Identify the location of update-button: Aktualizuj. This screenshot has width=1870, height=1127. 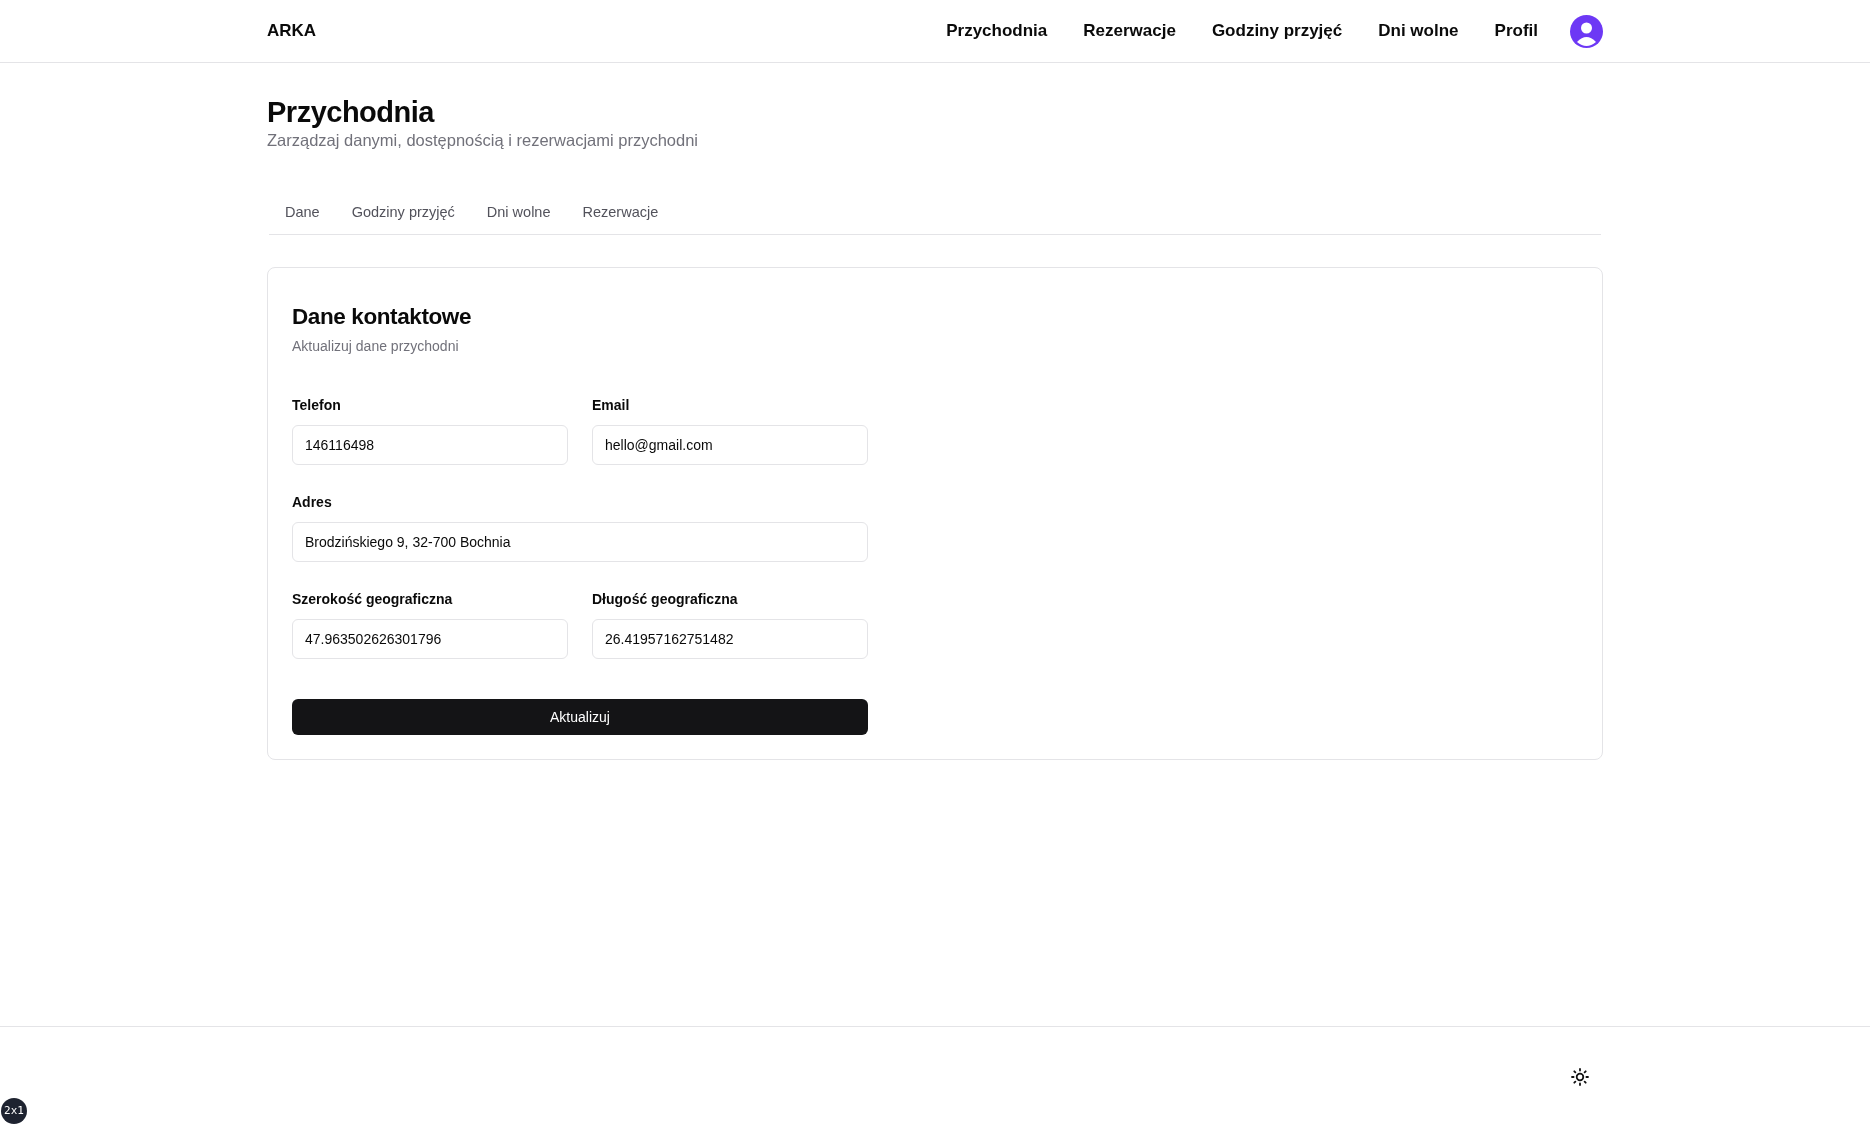
(580, 717).